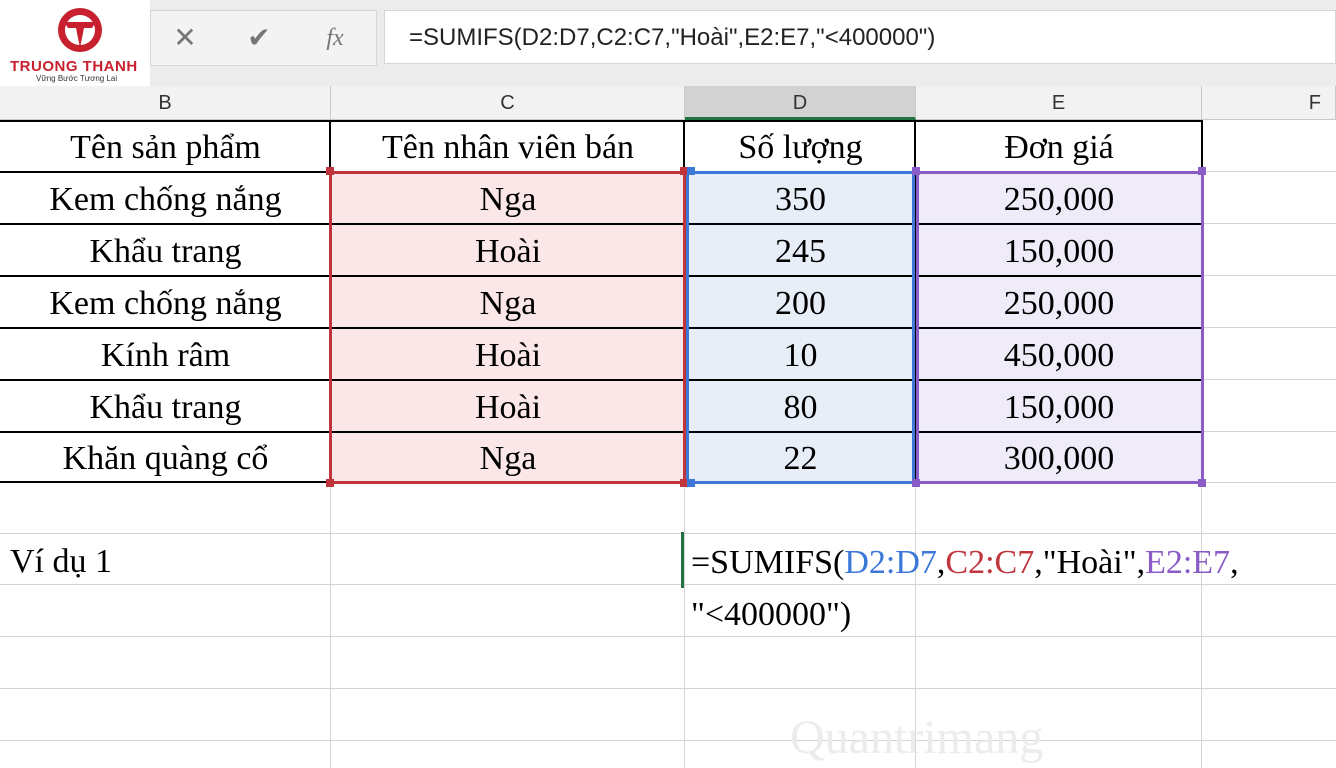 This screenshot has height=768, width=1336. I want to click on formula-range-c: C2:C7, so click(990, 562).